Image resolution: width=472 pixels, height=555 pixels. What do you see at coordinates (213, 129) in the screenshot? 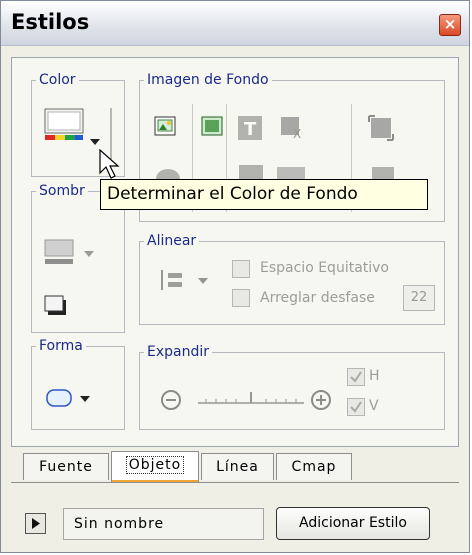
I see `image-fit-icon` at bounding box center [213, 129].